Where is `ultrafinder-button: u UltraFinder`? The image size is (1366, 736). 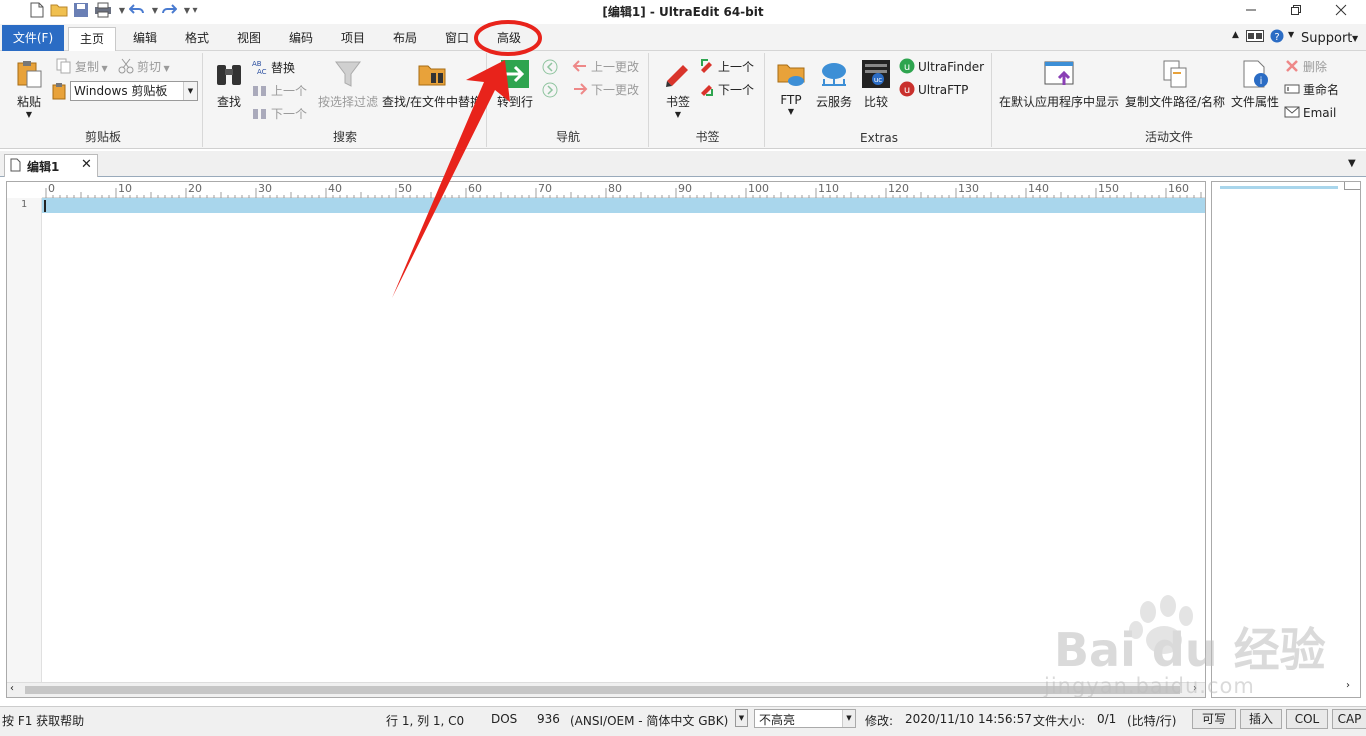 ultrafinder-button: u UltraFinder is located at coordinates (941, 67).